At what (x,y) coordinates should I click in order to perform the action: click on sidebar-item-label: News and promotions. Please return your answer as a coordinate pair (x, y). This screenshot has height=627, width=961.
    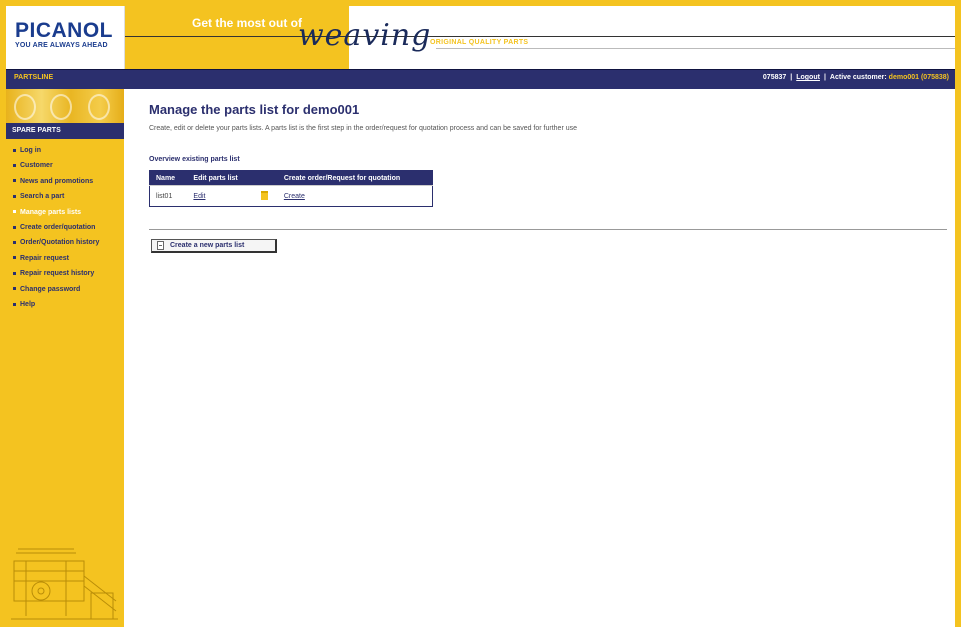
    Looking at the image, I should click on (57, 181).